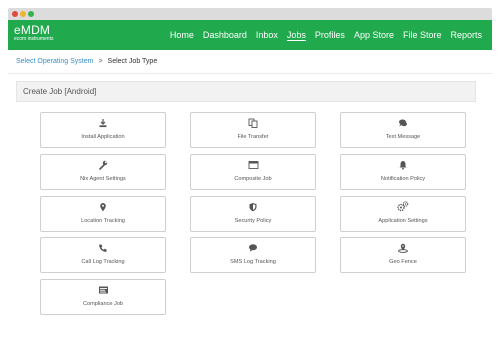 The height and width of the screenshot is (338, 500). What do you see at coordinates (103, 130) in the screenshot?
I see `job-card-install-application: Install Application` at bounding box center [103, 130].